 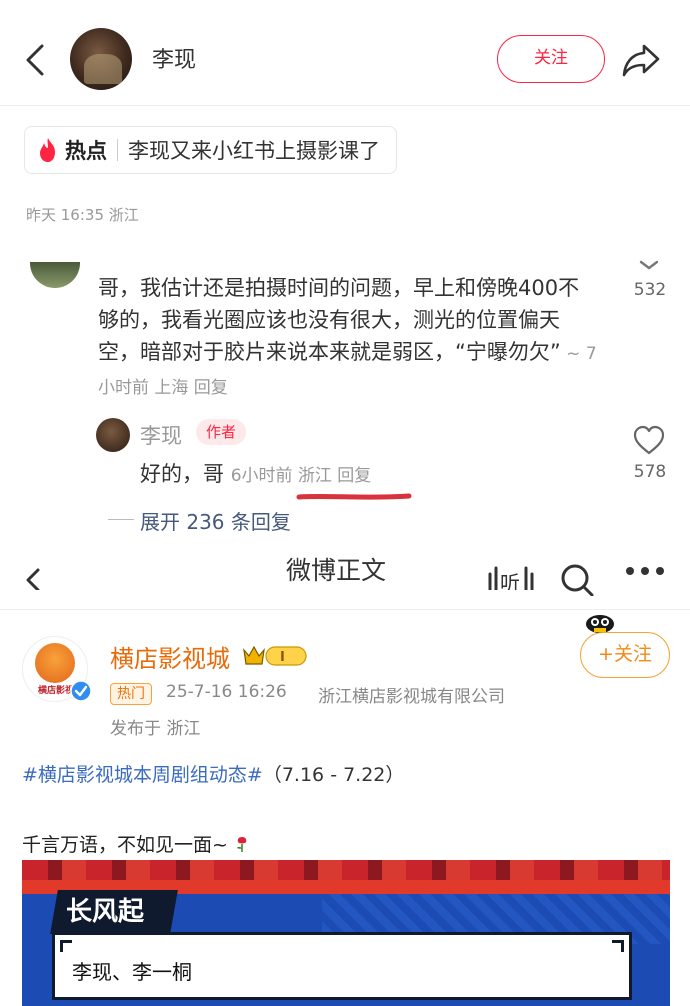 What do you see at coordinates (336, 570) in the screenshot?
I see `page-title: 微博正文` at bounding box center [336, 570].